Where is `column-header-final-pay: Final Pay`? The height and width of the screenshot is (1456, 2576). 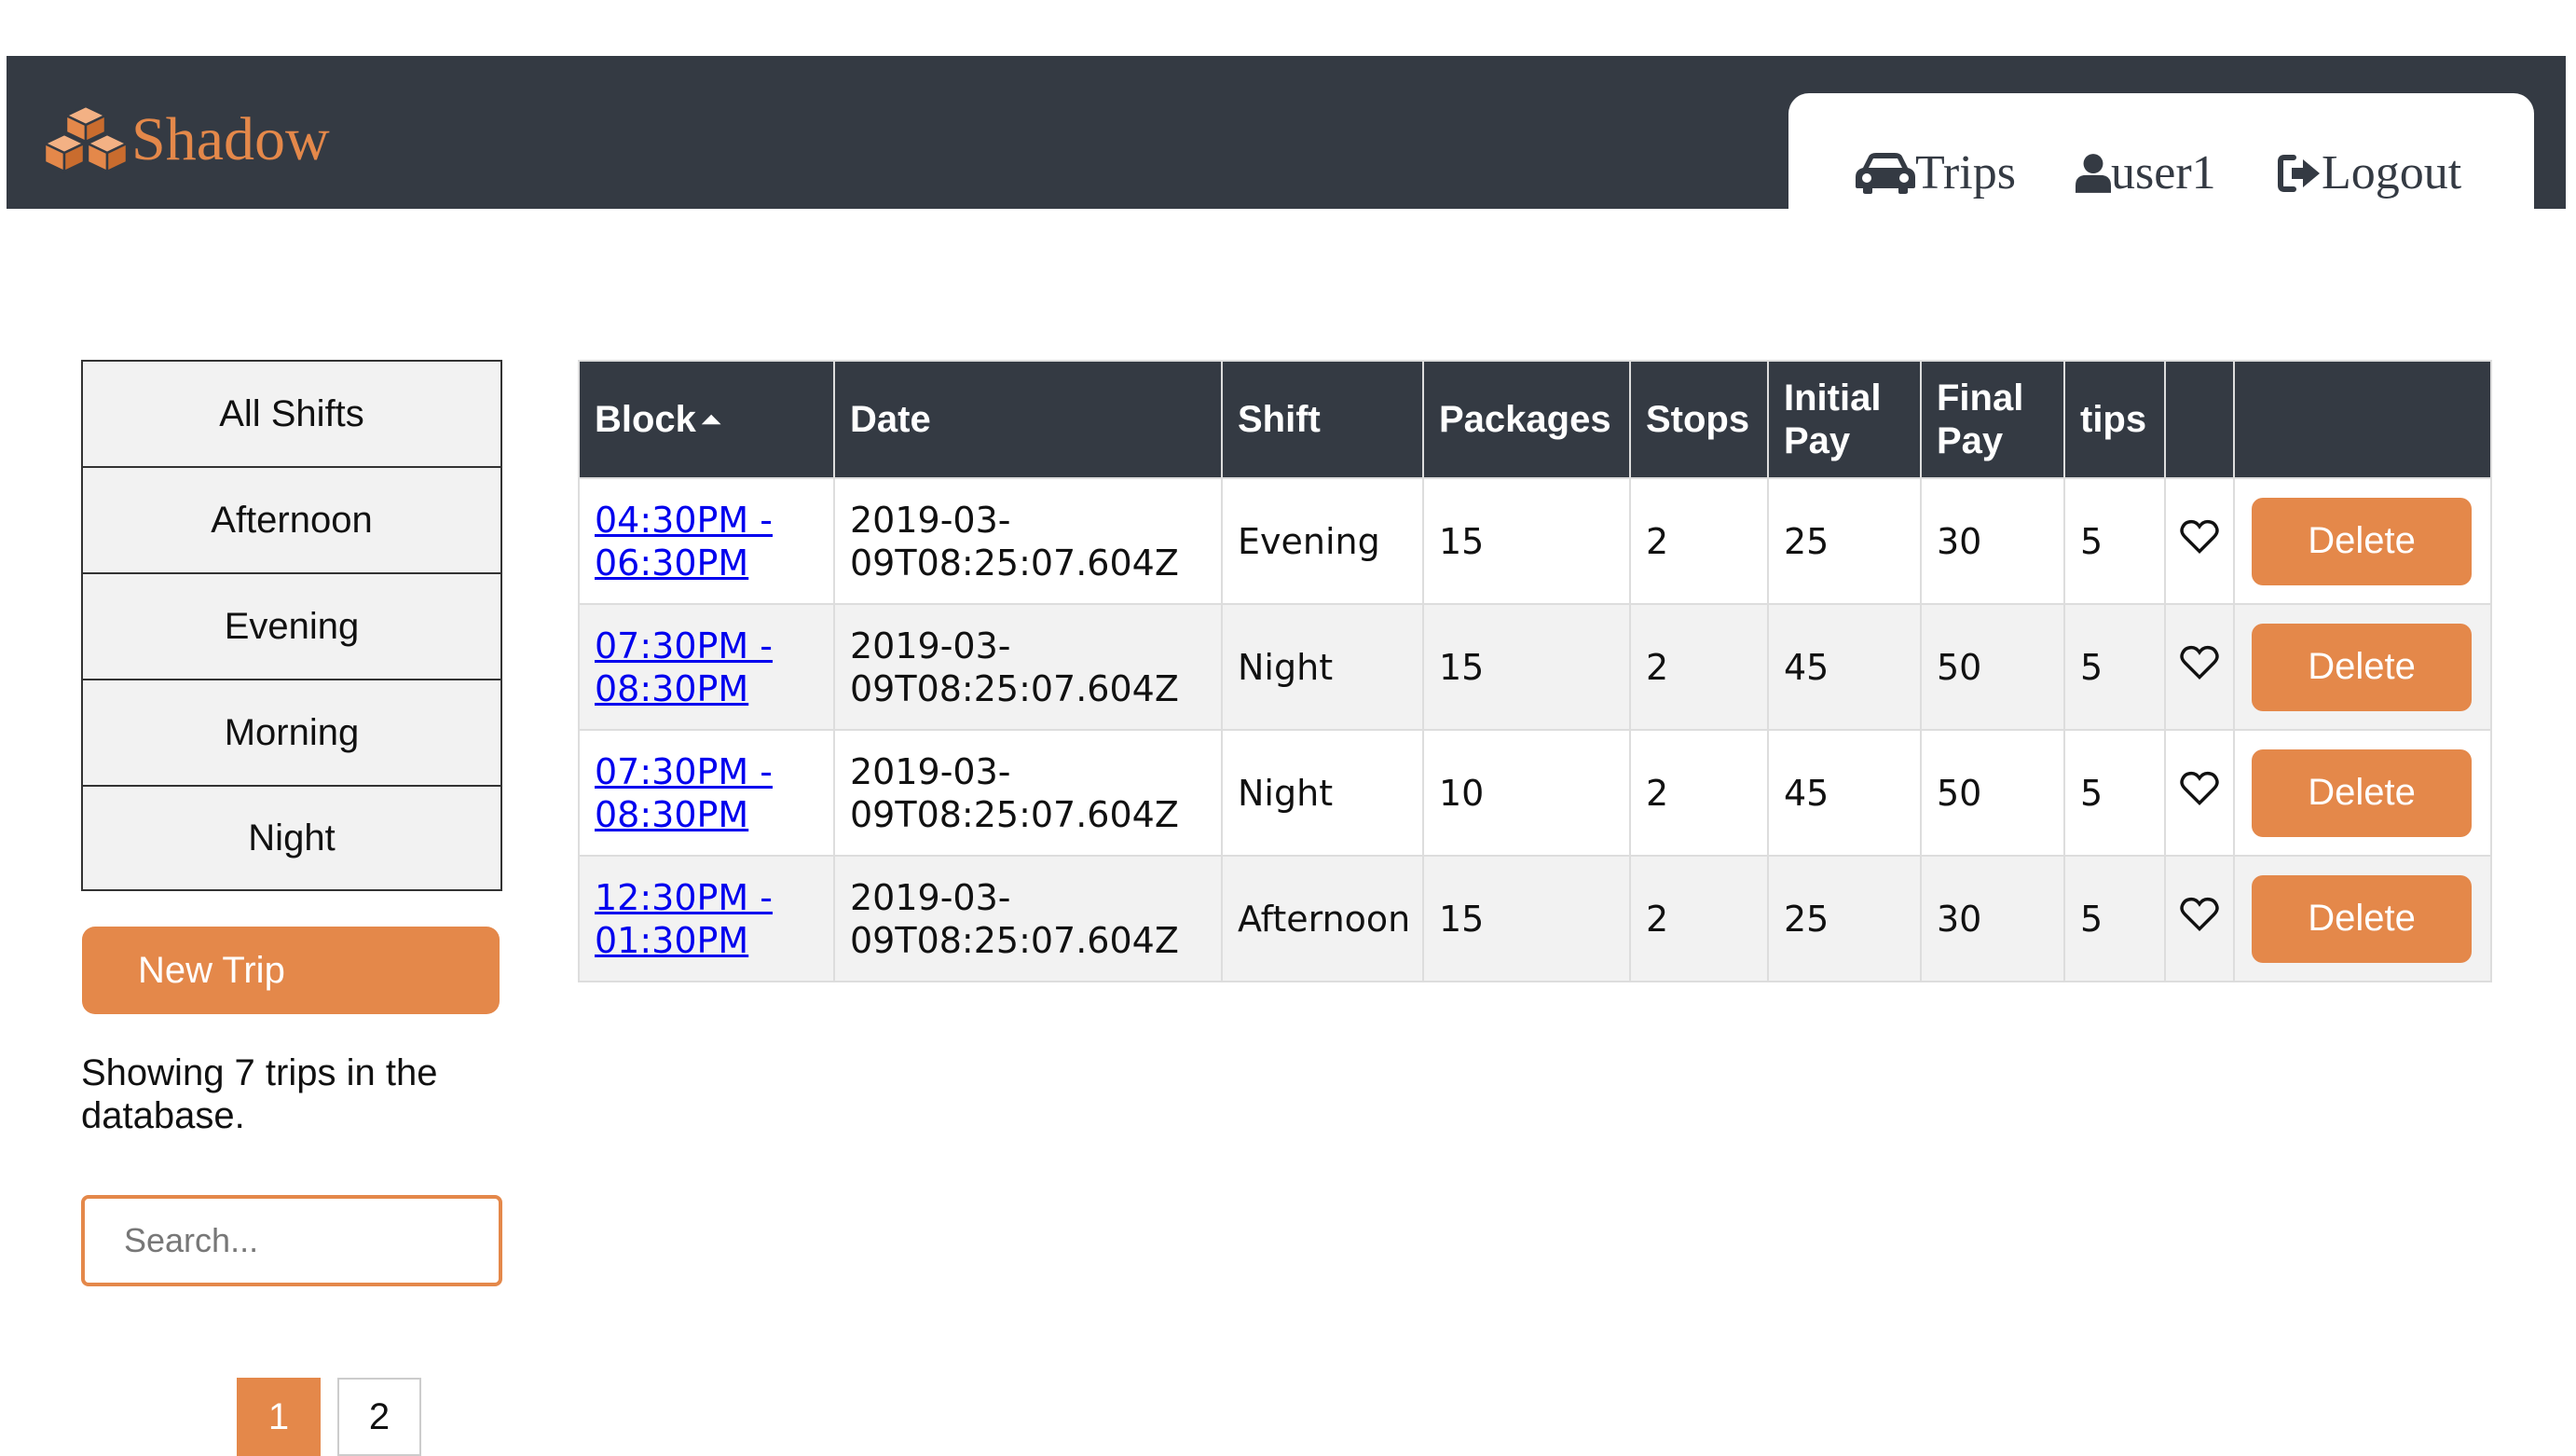 column-header-final-pay: Final Pay is located at coordinates (1992, 419).